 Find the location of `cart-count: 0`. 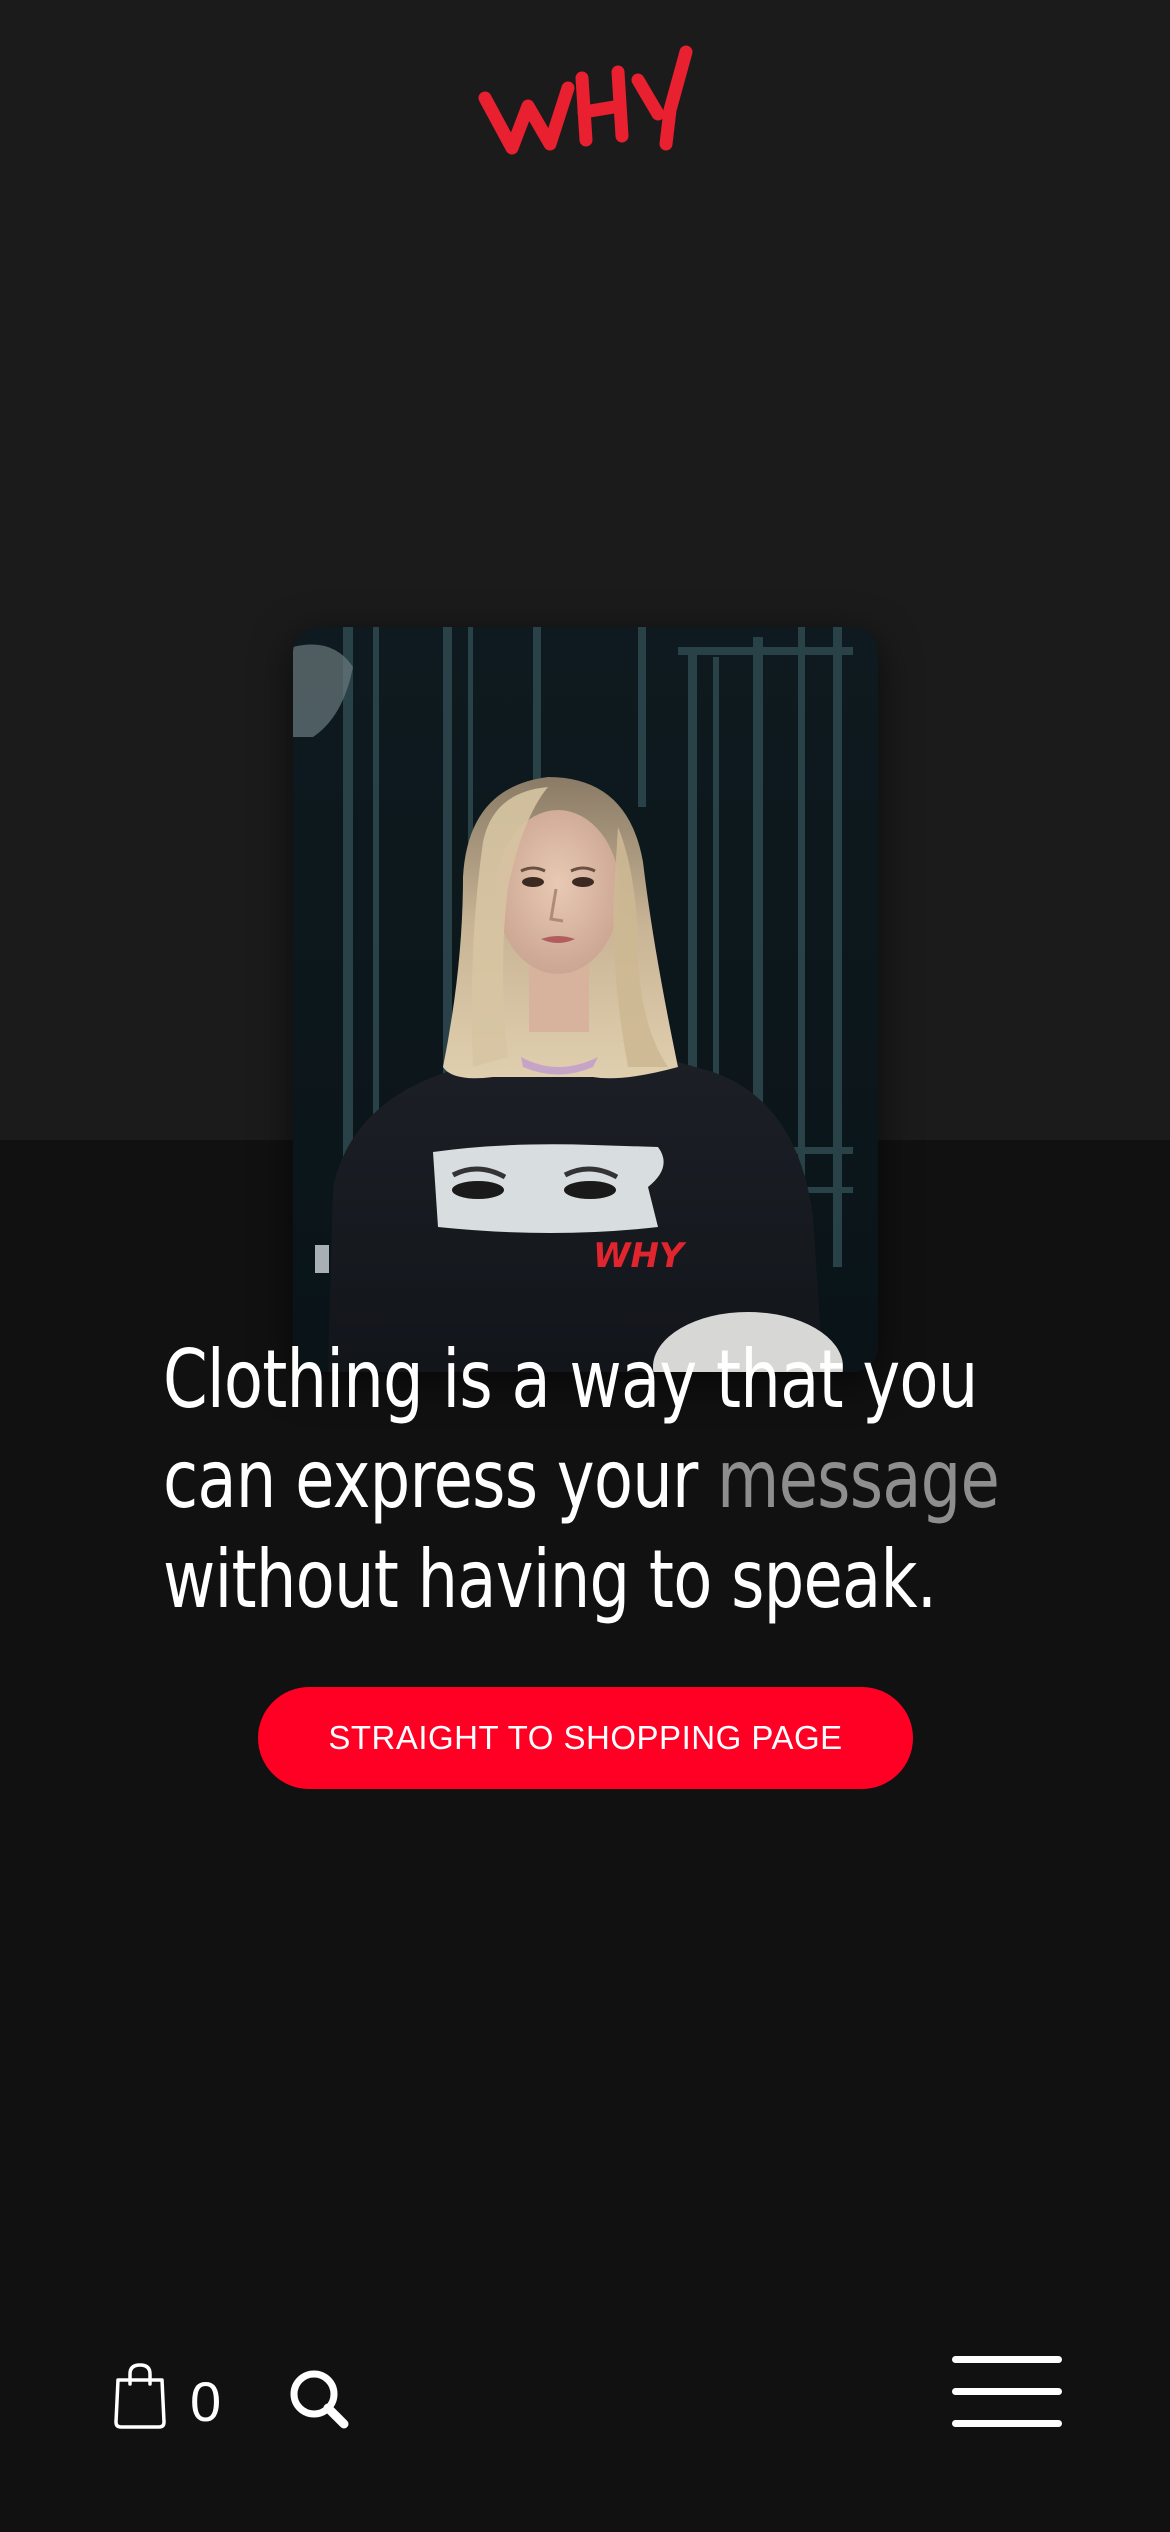

cart-count: 0 is located at coordinates (206, 2401).